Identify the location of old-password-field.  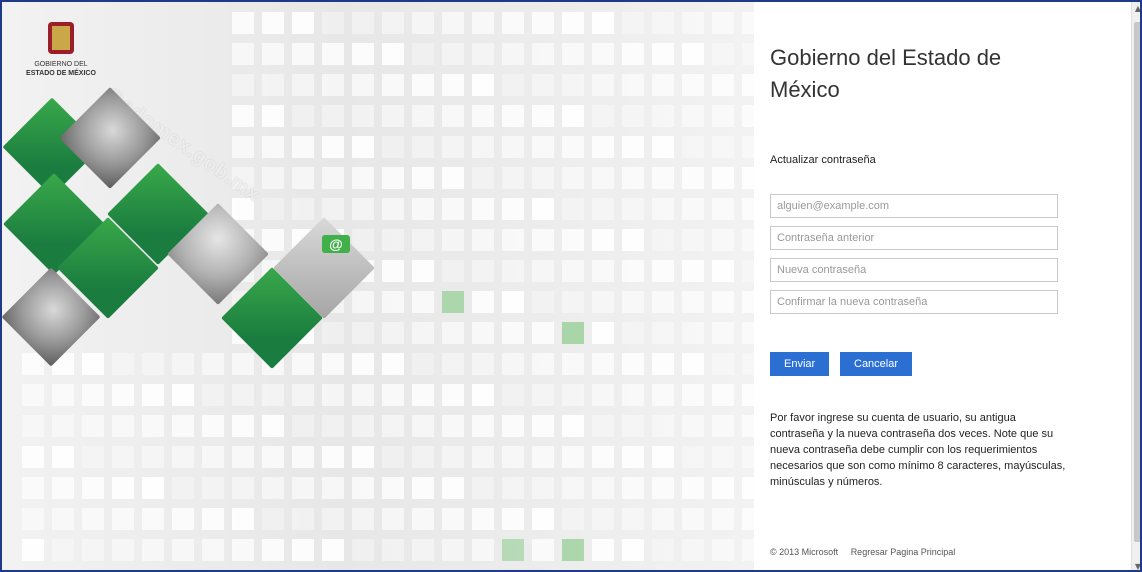
(914, 238).